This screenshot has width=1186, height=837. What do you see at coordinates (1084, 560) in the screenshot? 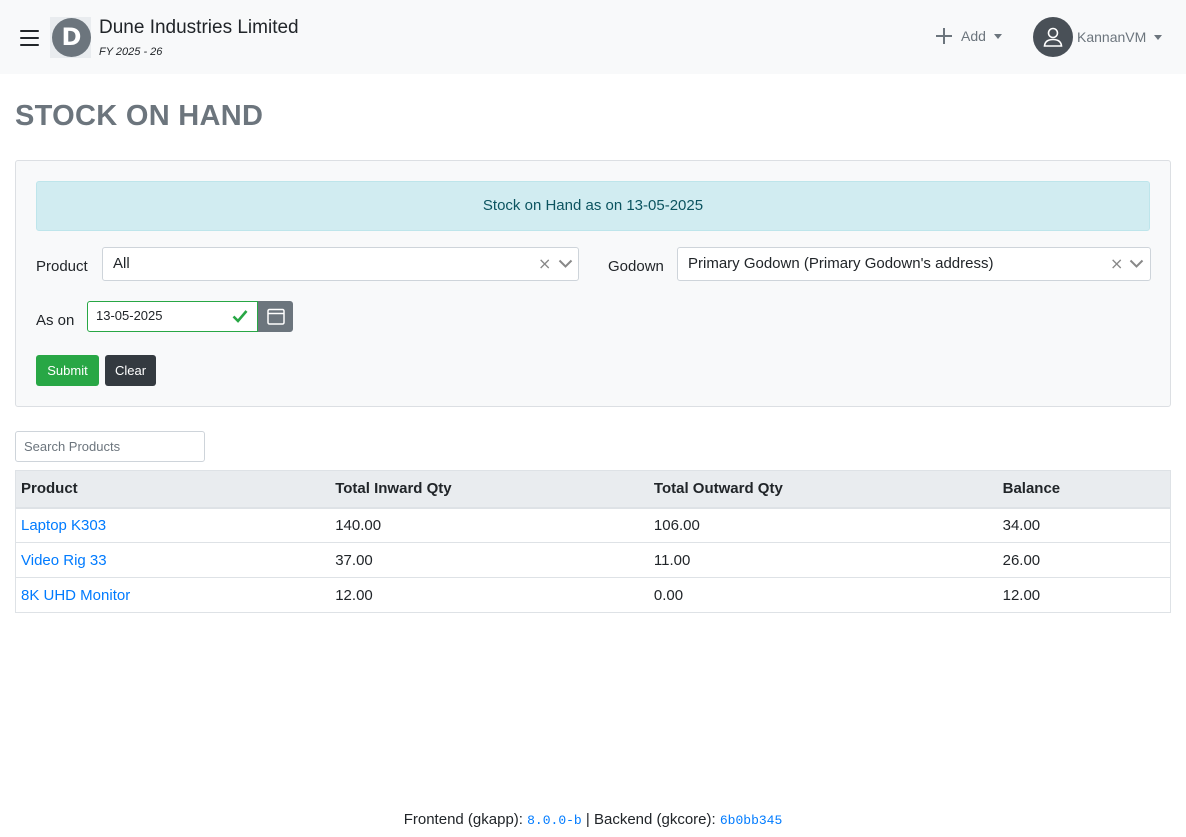
I see `balance-cell: 26.00` at bounding box center [1084, 560].